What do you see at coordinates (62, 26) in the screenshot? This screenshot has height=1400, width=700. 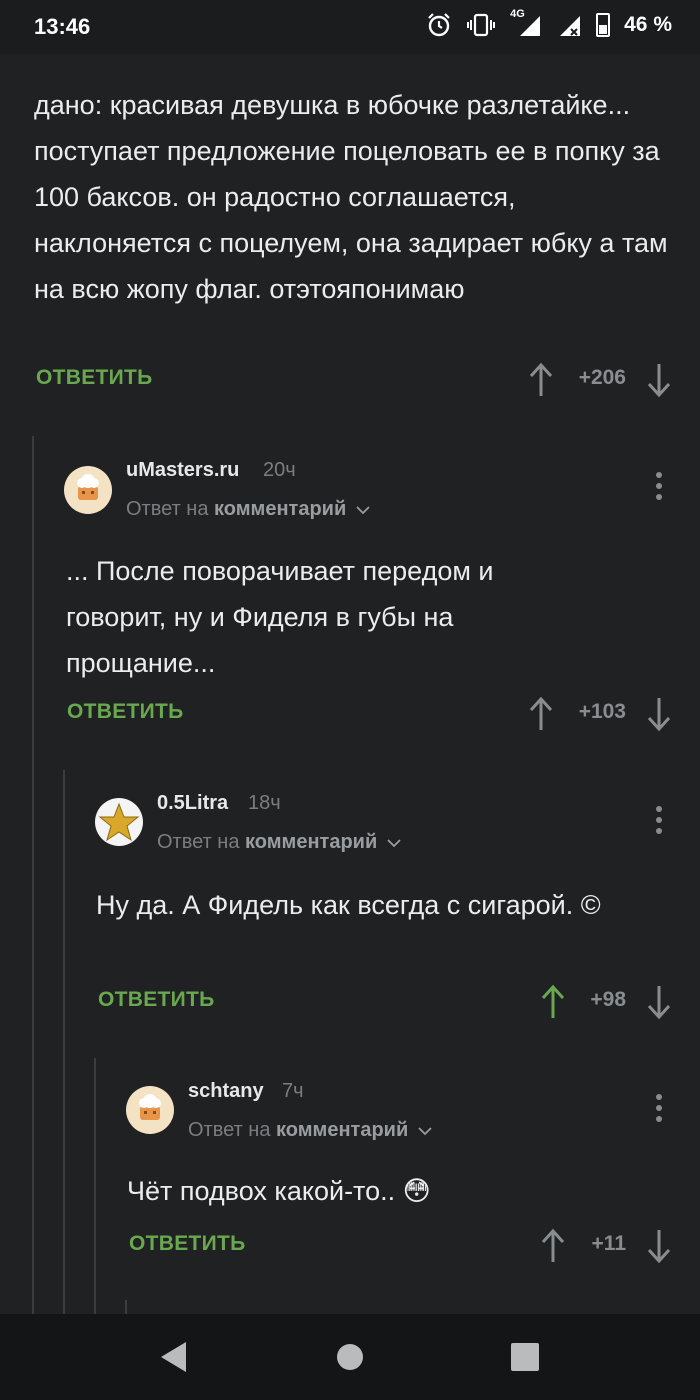 I see `status-time: 13:46` at bounding box center [62, 26].